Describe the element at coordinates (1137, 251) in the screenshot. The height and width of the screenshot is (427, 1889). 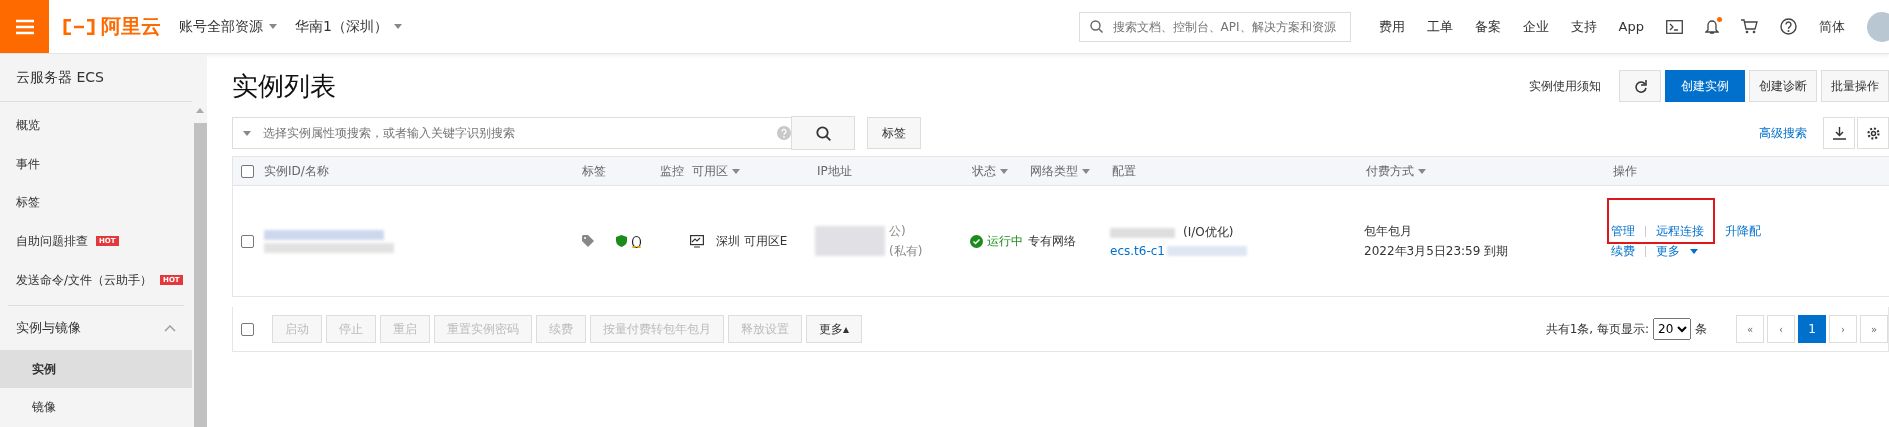
I see `instance-type-link: ecs.t6-c1` at that location.